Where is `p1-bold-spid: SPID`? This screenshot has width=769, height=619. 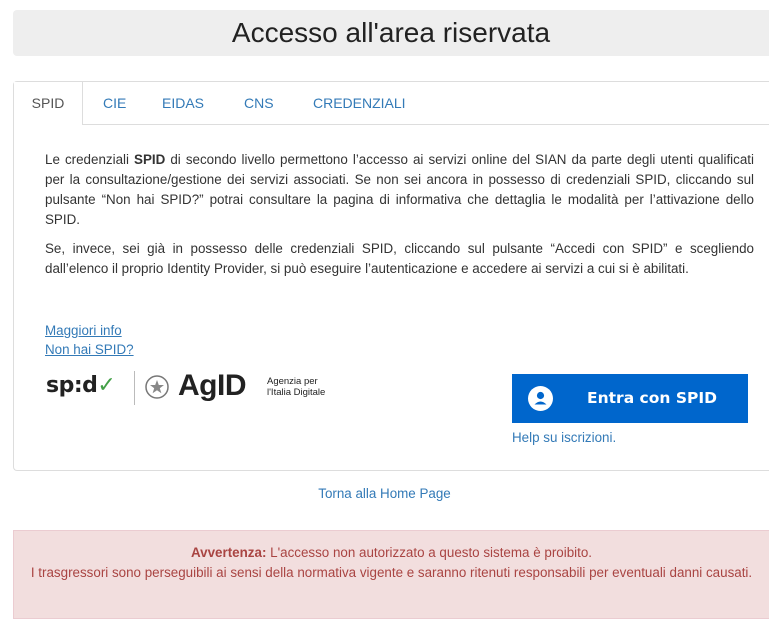
p1-bold-spid: SPID is located at coordinates (150, 159).